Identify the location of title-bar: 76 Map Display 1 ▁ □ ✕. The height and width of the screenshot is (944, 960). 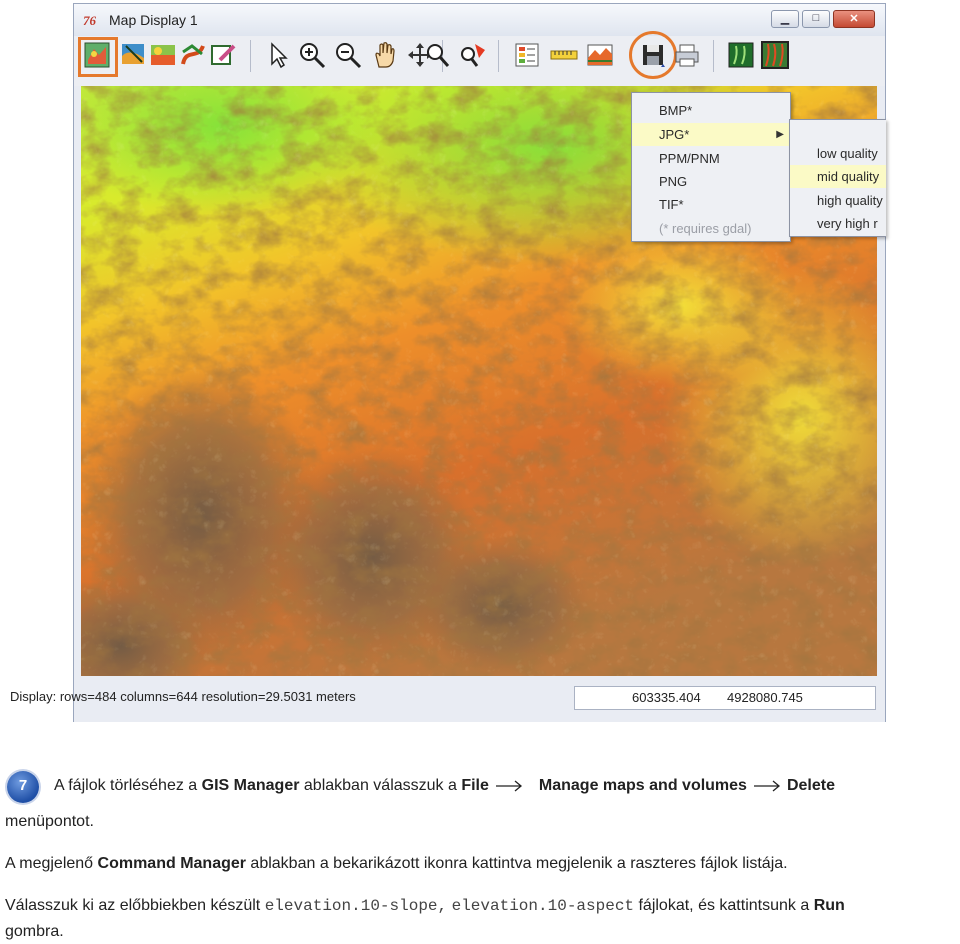
(479, 20).